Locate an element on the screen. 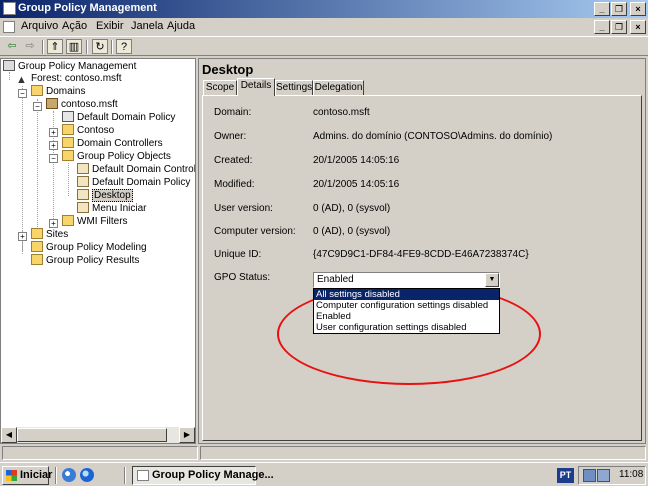  tree-item-domains: Domains is located at coordinates (58, 91).